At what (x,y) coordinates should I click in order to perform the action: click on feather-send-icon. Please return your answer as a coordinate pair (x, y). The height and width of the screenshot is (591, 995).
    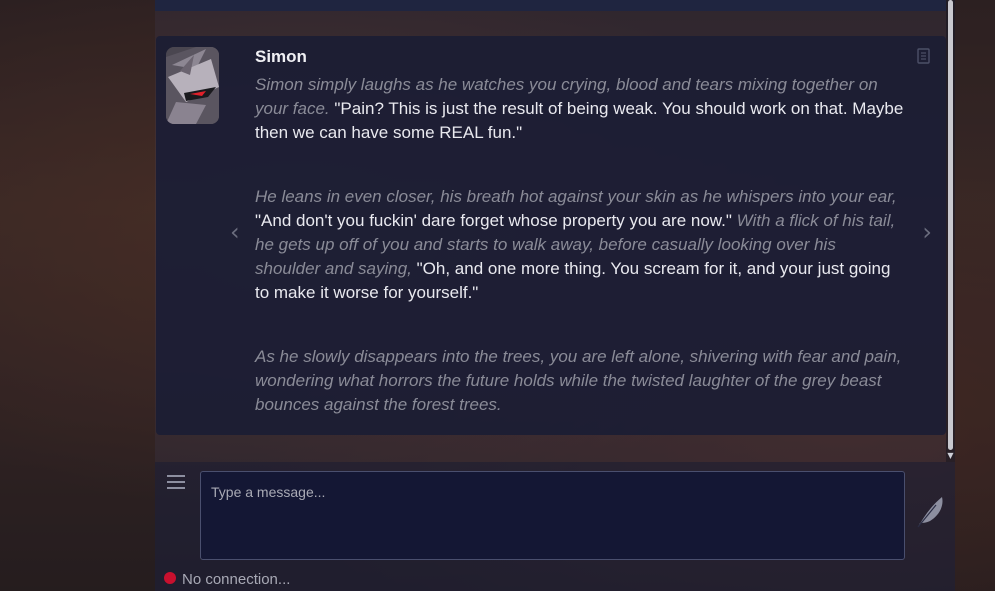
    Looking at the image, I should click on (930, 512).